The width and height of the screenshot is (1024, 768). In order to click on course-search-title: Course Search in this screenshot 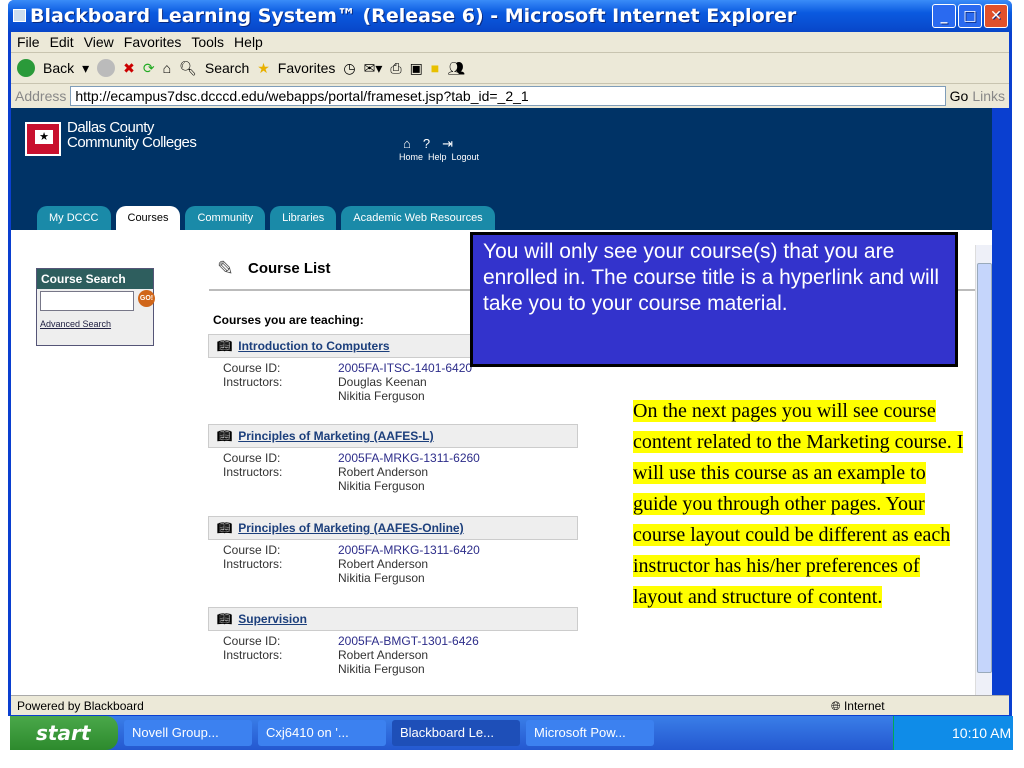, I will do `click(95, 279)`.